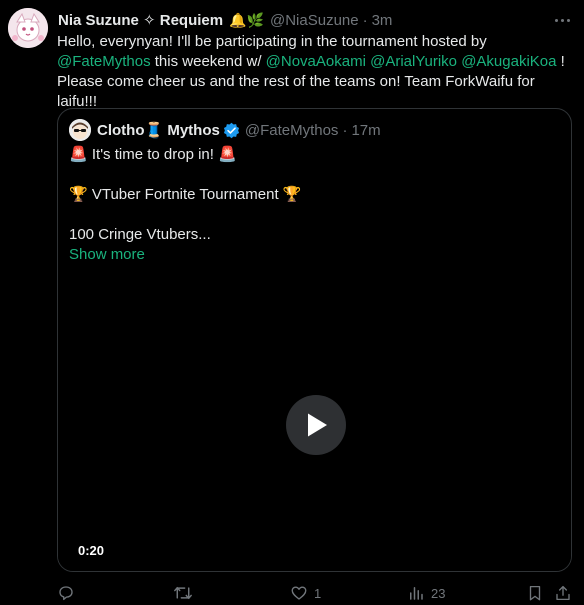 The width and height of the screenshot is (584, 605). Describe the element at coordinates (191, 130) in the screenshot. I see `quoted-author-name-b: Mythos` at that location.